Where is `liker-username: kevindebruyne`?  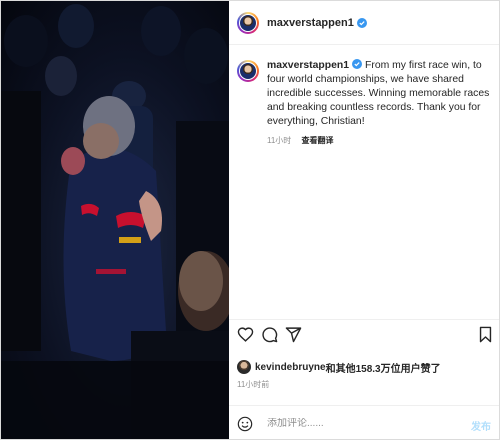
liker-username: kevindebruyne is located at coordinates (290, 367).